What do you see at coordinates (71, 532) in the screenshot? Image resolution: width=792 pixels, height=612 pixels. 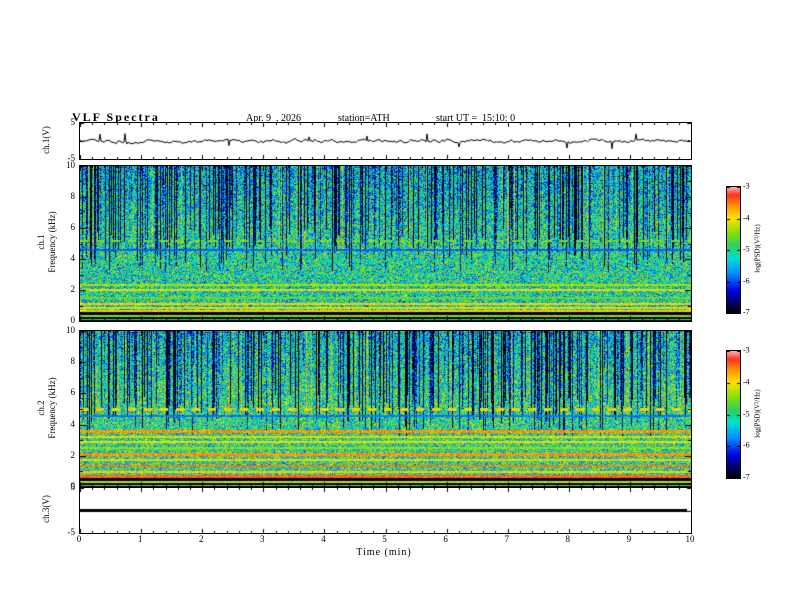 I see `yaxis-tick-label: -5` at bounding box center [71, 532].